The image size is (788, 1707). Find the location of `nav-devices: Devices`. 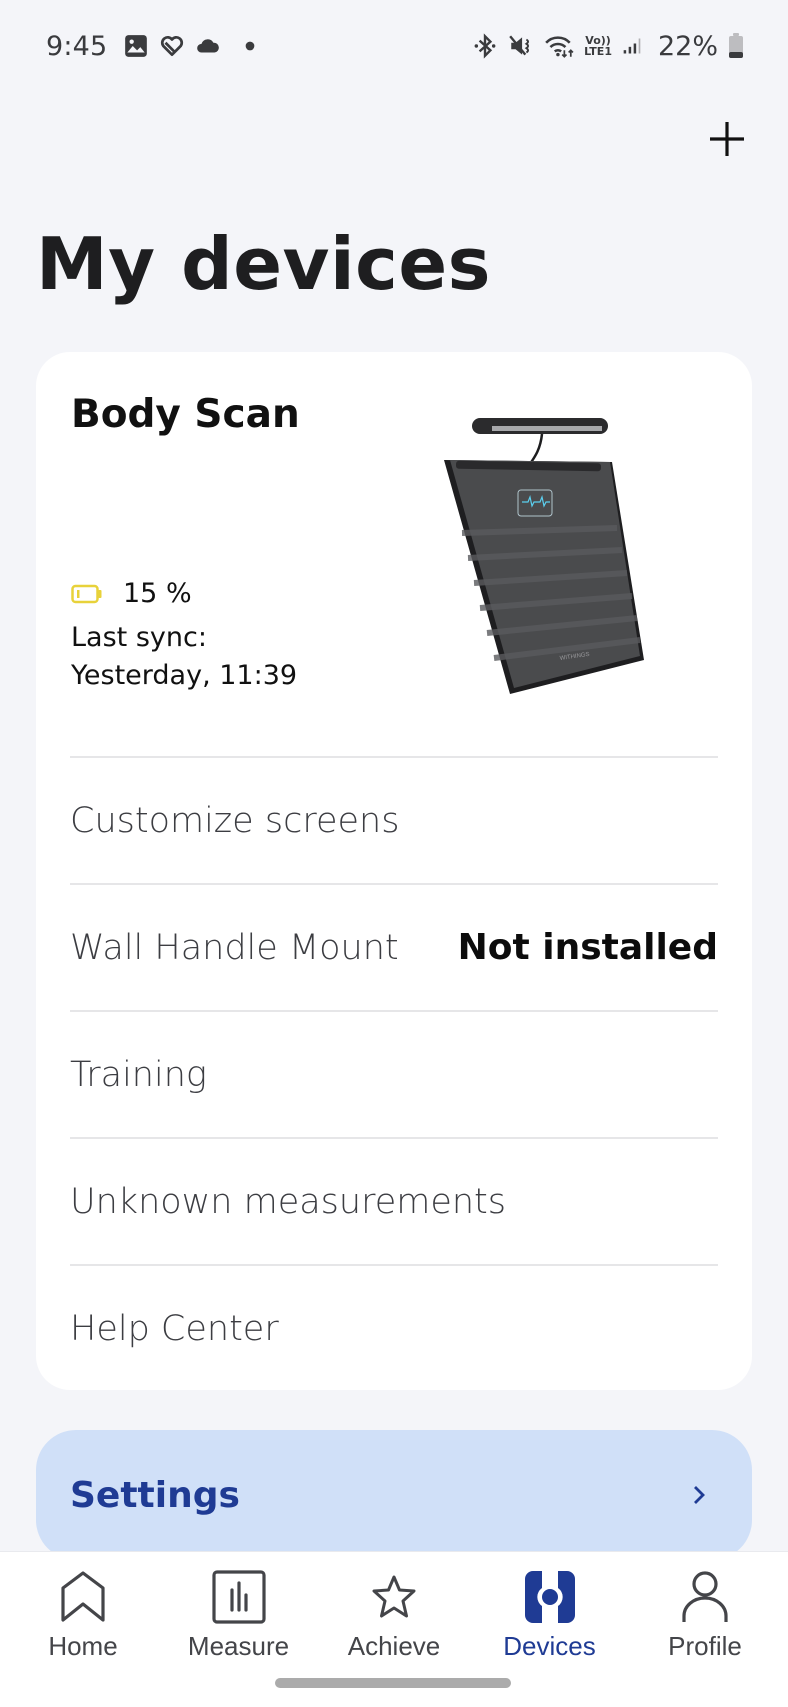

nav-devices: Devices is located at coordinates (550, 1607).